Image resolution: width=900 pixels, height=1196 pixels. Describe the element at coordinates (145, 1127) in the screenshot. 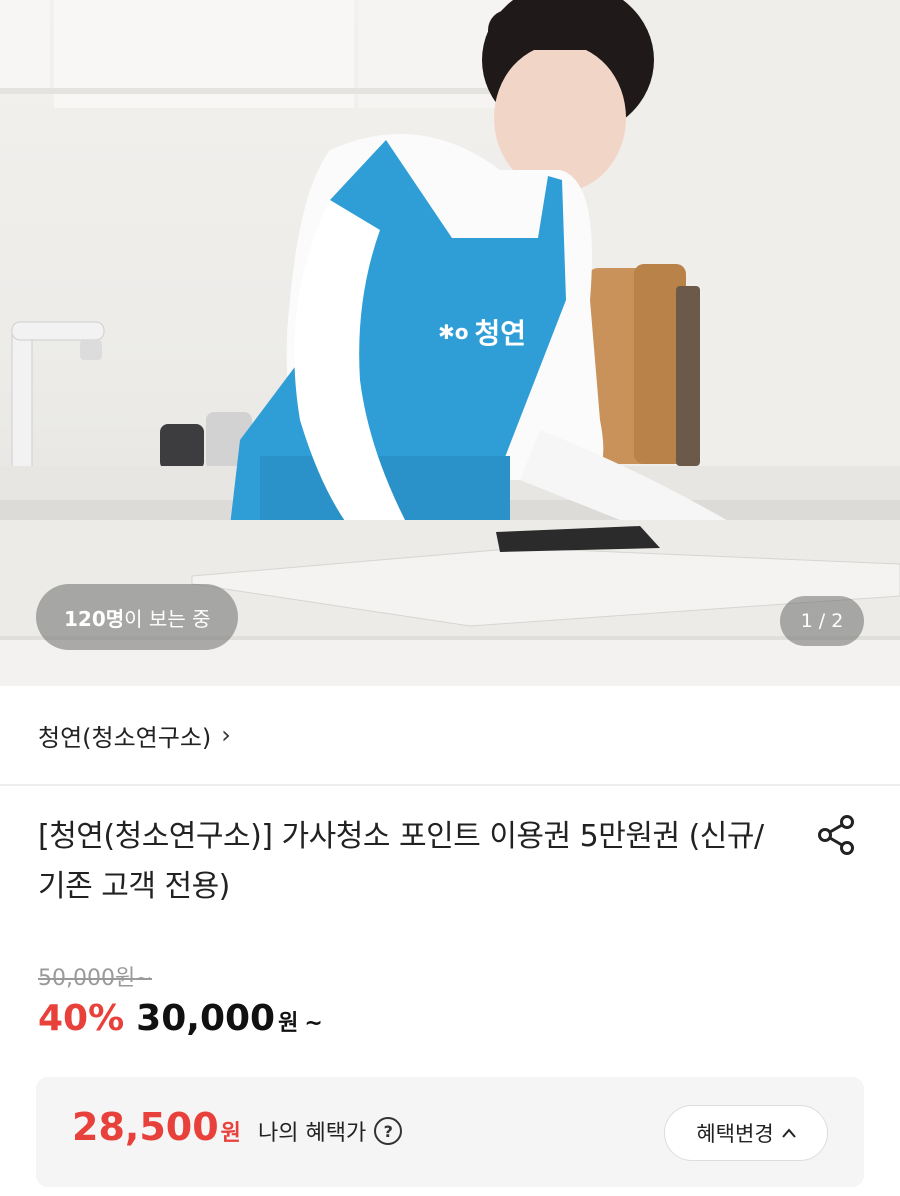

I see `benefit-price-value: 28,500` at that location.